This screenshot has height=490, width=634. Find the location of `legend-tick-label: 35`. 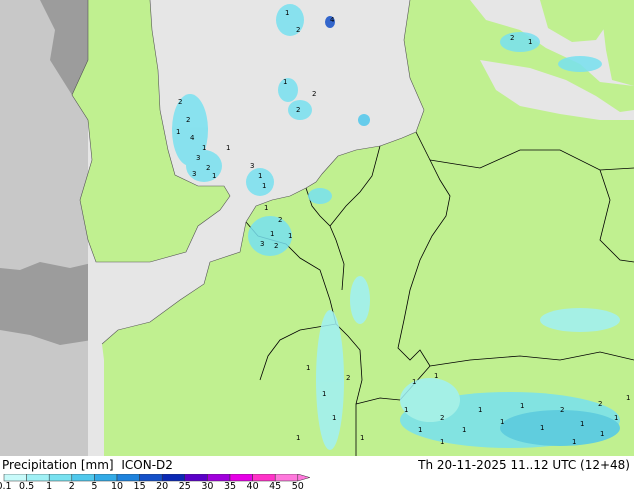

legend-tick-label: 35 is located at coordinates (230, 485).